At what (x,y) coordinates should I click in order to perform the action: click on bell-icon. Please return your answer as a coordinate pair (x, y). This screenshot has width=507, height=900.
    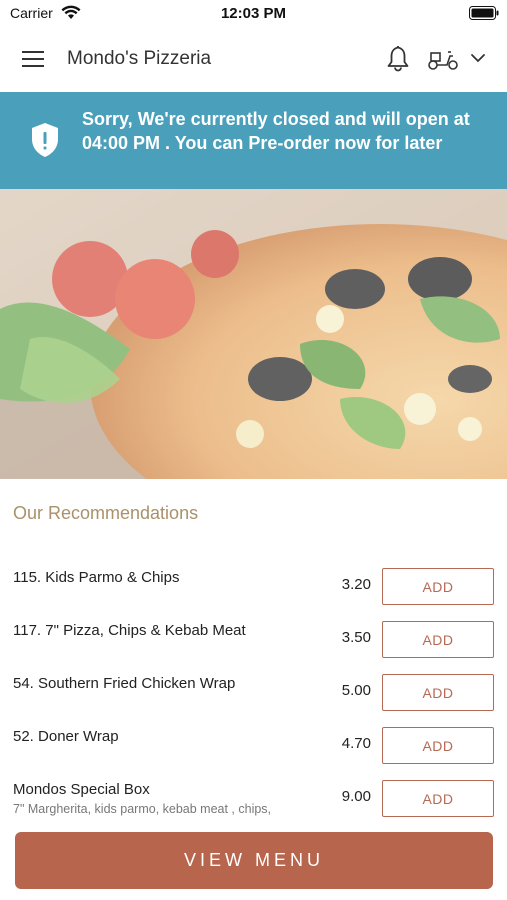
    Looking at the image, I should click on (398, 58).